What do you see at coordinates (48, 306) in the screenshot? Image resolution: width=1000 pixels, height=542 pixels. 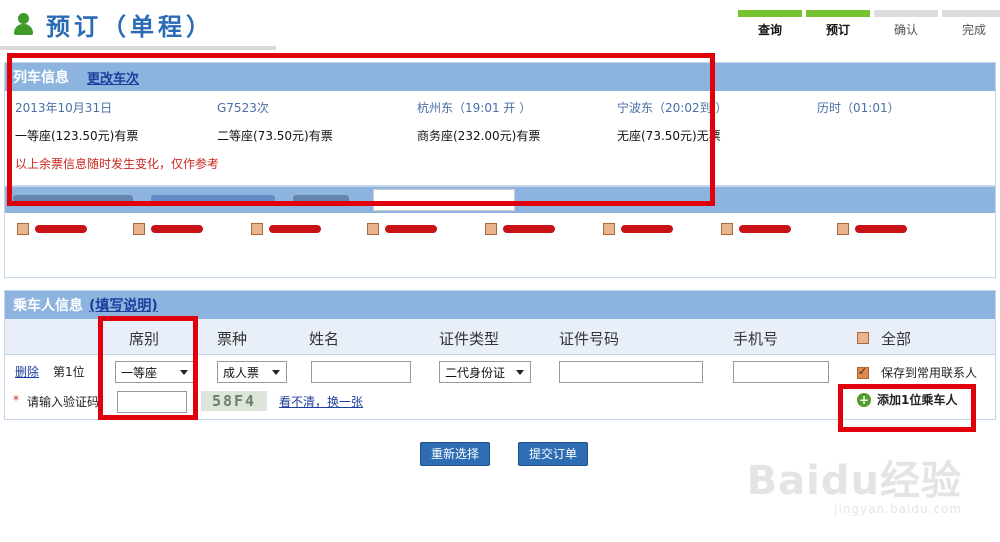 I see `passenger-heading: 乘车人信息` at bounding box center [48, 306].